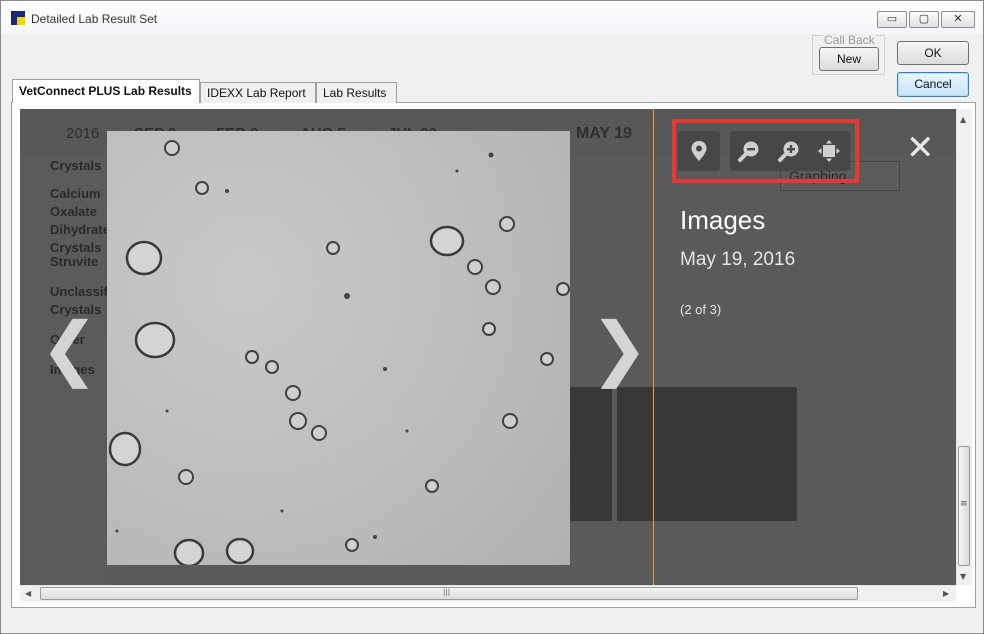  Describe the element at coordinates (76, 165) in the screenshot. I see `sidebar-item: Crystals` at that location.